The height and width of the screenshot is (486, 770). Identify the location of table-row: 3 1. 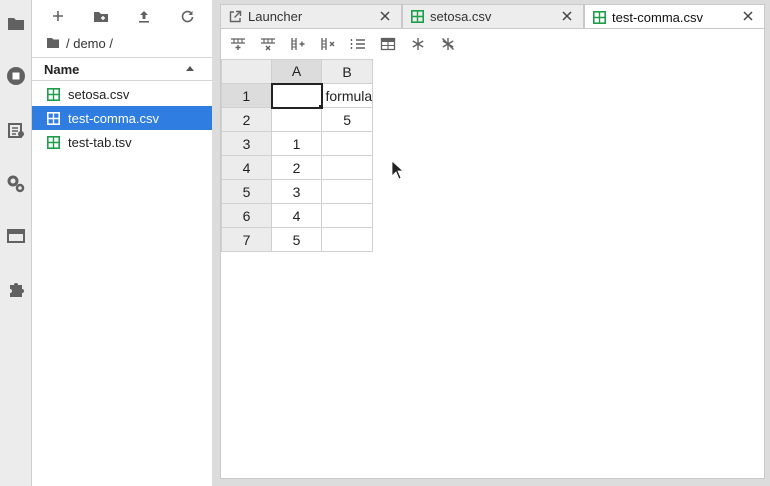
(297, 143).